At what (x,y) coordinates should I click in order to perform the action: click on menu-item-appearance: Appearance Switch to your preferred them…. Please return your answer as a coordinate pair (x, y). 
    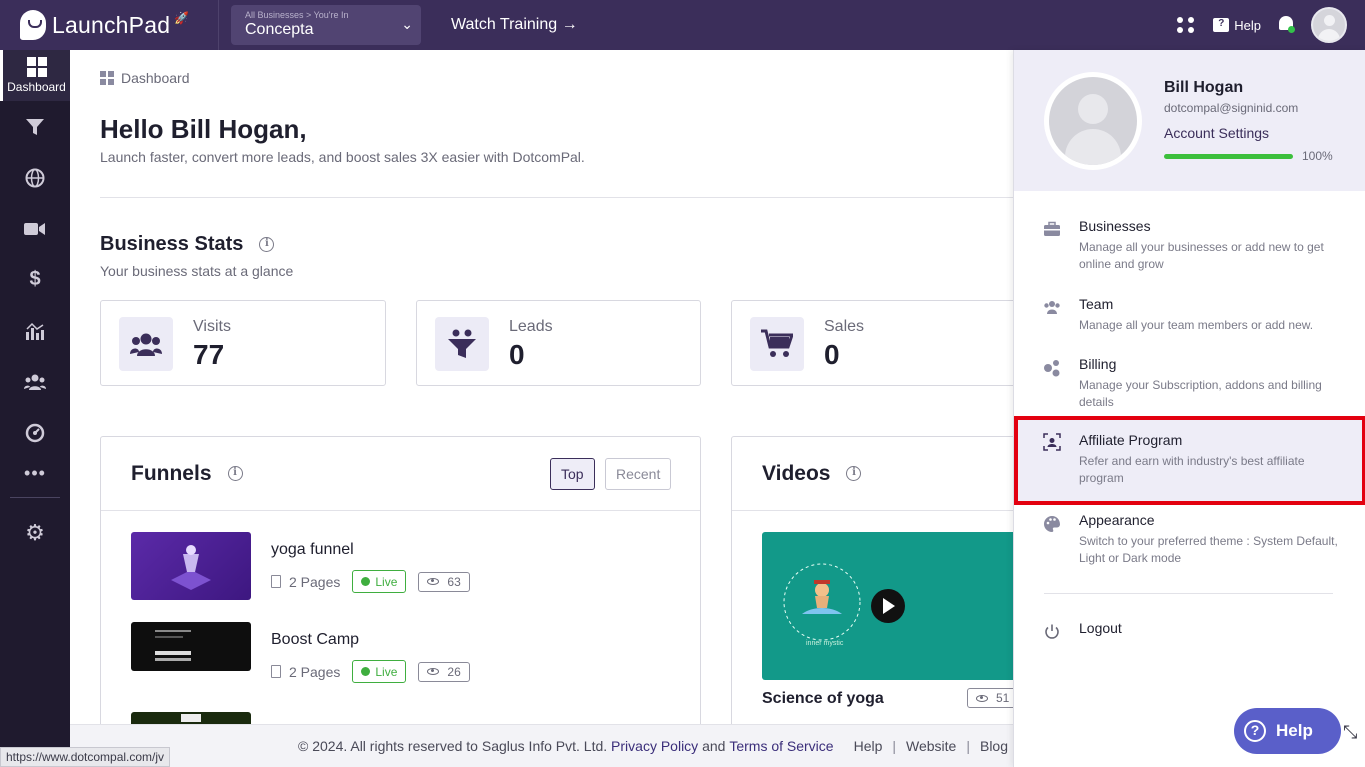
    Looking at the image, I should click on (1189, 540).